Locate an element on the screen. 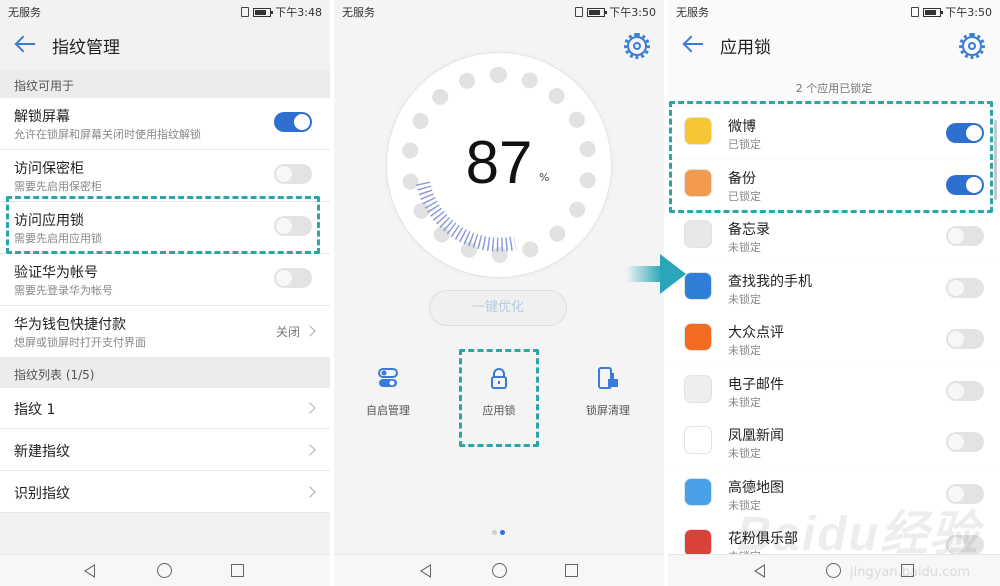  startup-manager-tool: 自启管理 is located at coordinates (388, 392).